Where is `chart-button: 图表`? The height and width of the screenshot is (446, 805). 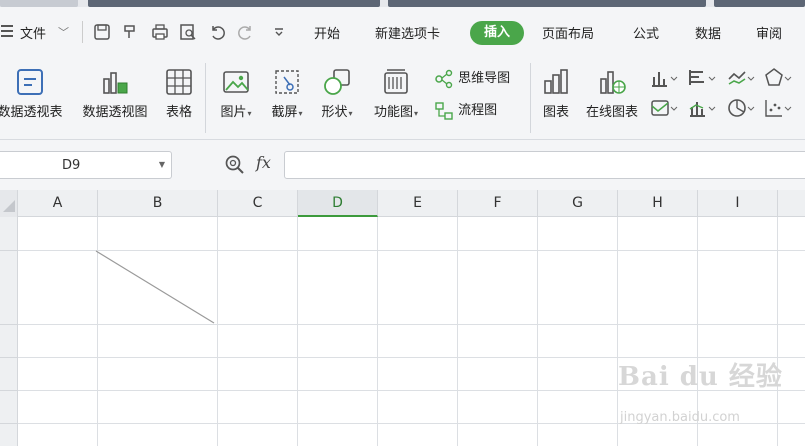 chart-button: 图表 is located at coordinates (556, 93).